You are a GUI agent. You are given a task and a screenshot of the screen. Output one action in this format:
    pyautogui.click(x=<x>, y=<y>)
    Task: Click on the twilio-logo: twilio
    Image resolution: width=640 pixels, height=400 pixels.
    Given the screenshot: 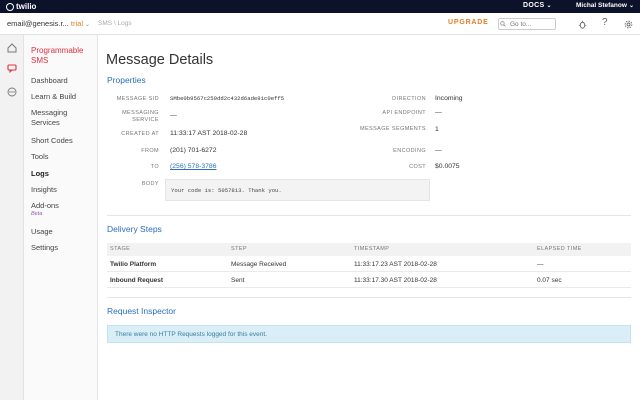 What is the action you would take?
    pyautogui.click(x=21, y=6)
    